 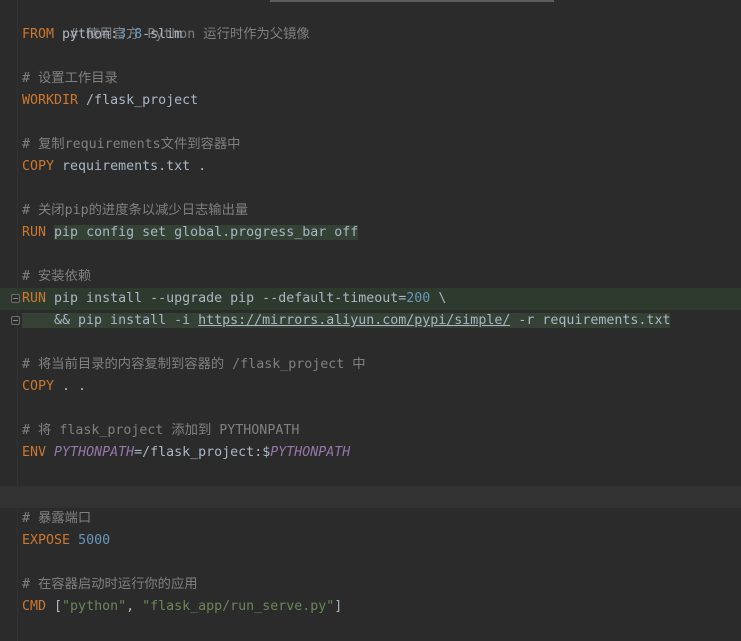 What do you see at coordinates (370, 431) in the screenshot?
I see `code-line: # 将 flask_project 添加到 PYTHONPATH` at bounding box center [370, 431].